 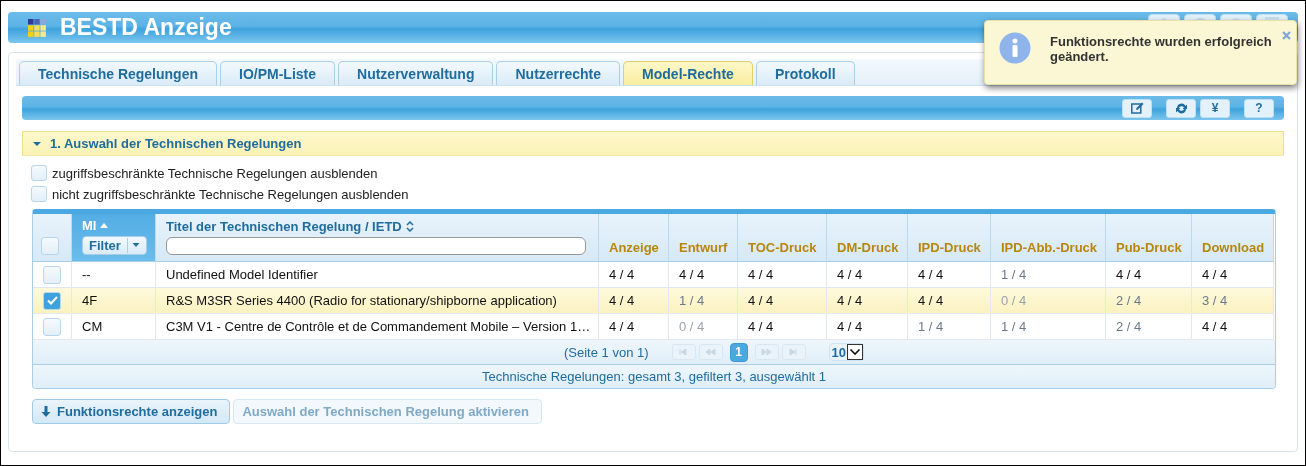 I want to click on checkbox-label: nicht zugriffsbeschränkte Technische Regelungen ausblenden, so click(x=230, y=194).